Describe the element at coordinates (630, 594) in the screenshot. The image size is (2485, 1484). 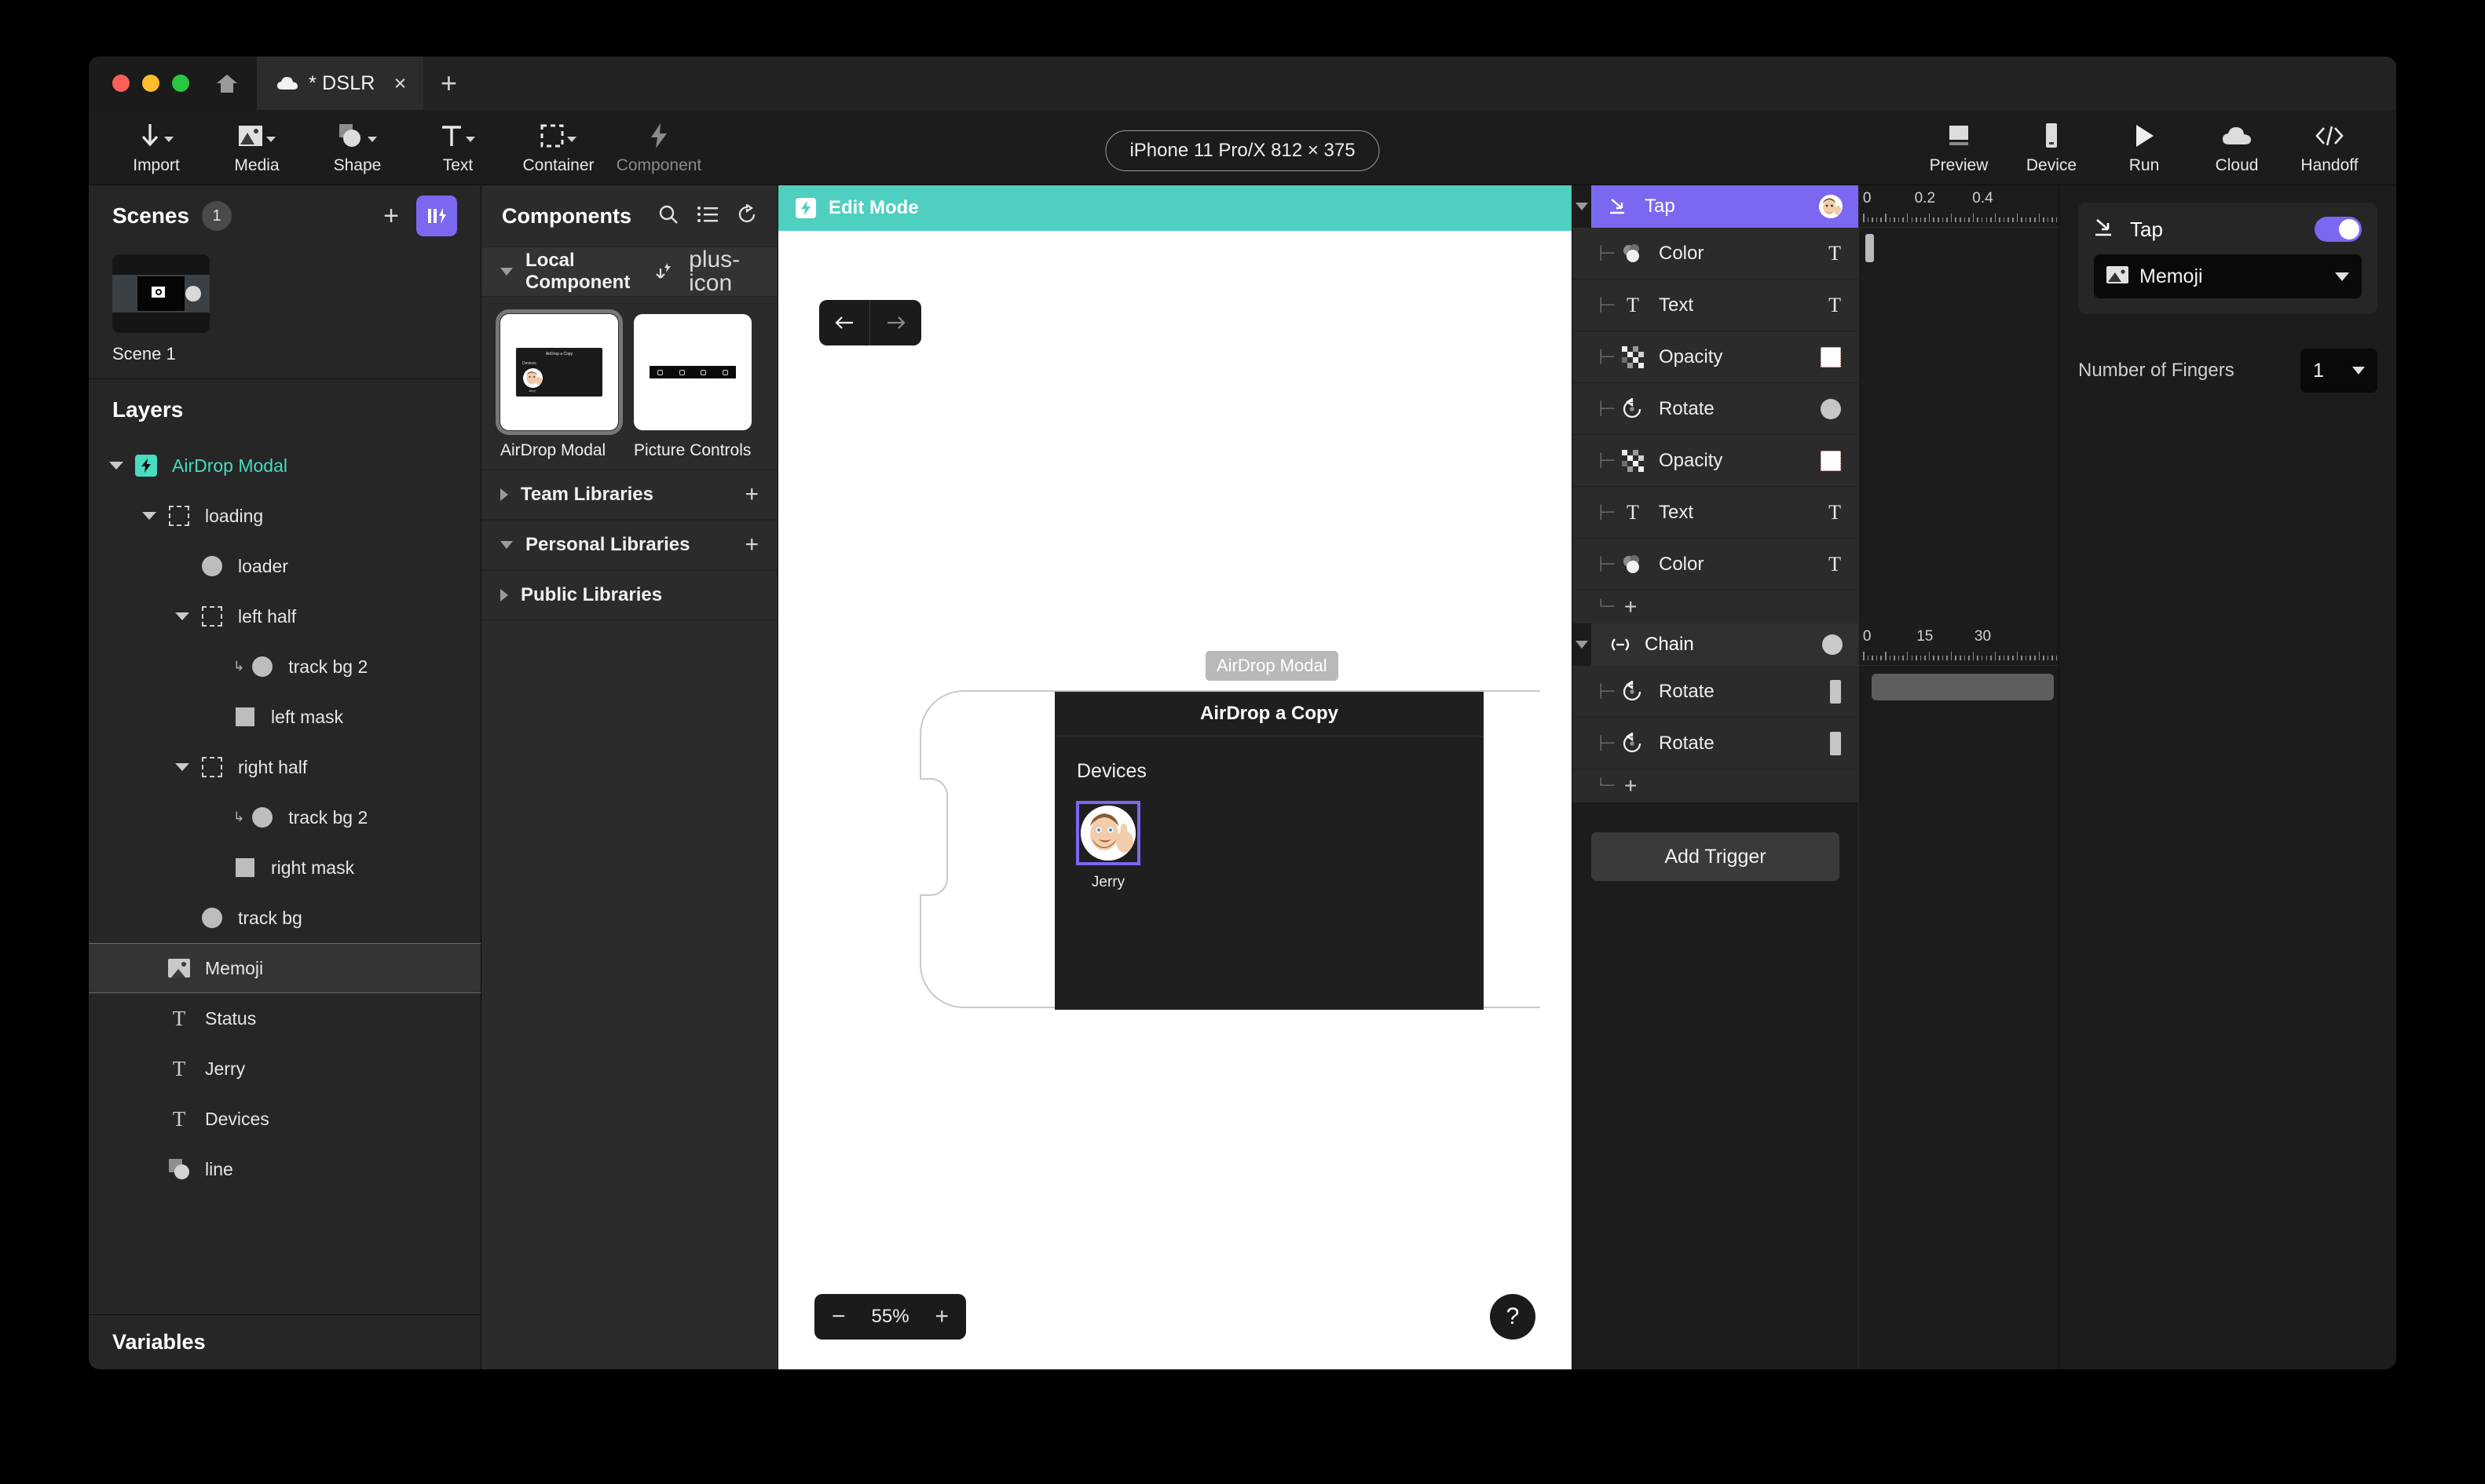
I see `public-libraries-section: Public Libraries` at that location.